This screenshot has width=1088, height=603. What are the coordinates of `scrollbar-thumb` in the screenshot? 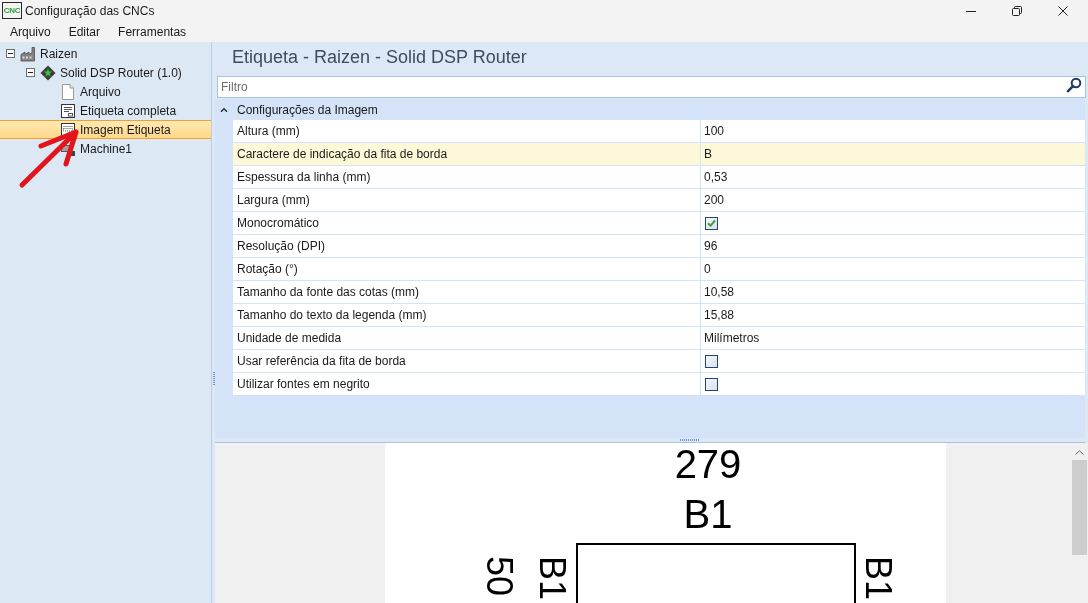 It's located at (1079, 507).